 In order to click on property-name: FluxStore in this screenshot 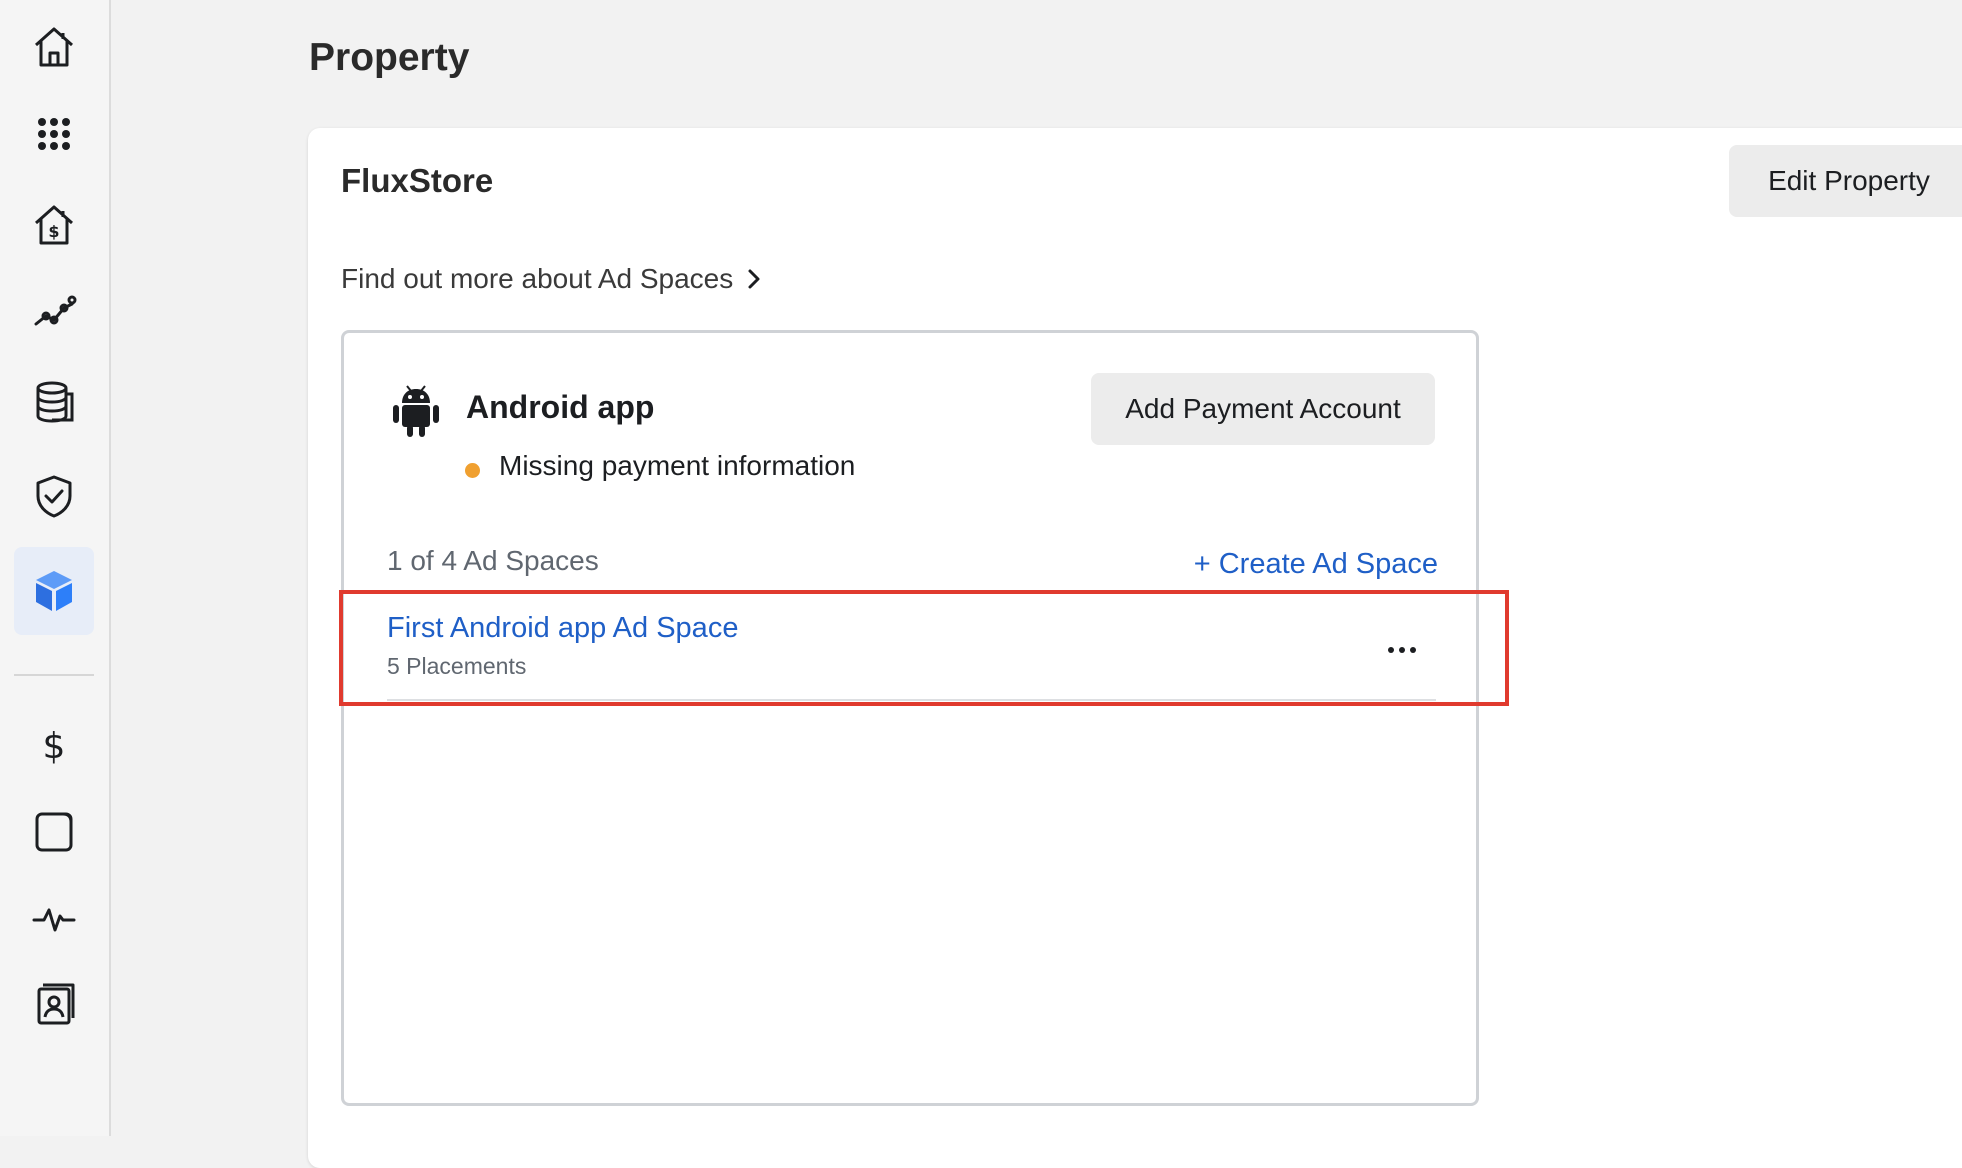, I will do `click(417, 180)`.